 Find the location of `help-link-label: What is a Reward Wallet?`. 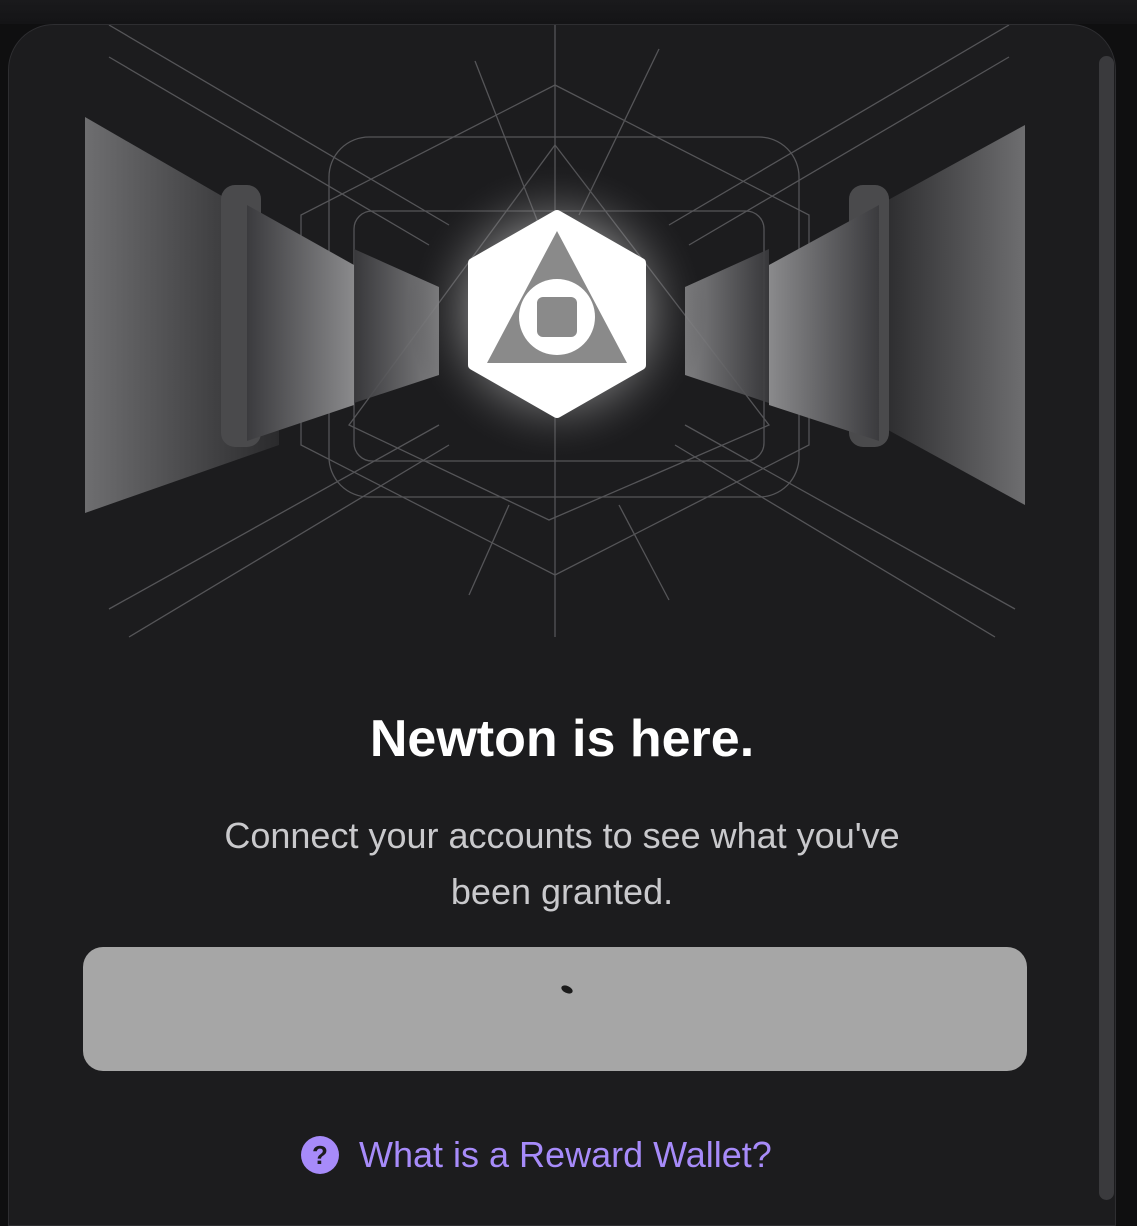

help-link-label: What is a Reward Wallet? is located at coordinates (565, 1154).